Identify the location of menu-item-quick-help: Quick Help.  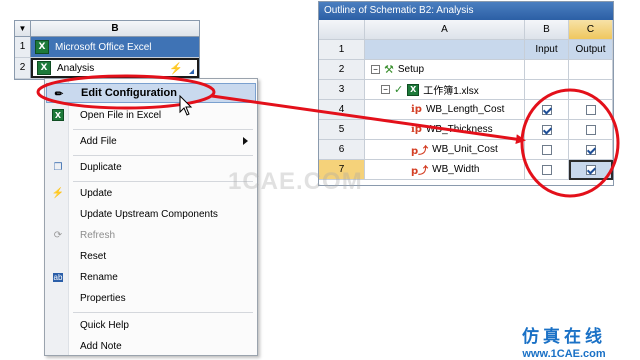
(151, 325).